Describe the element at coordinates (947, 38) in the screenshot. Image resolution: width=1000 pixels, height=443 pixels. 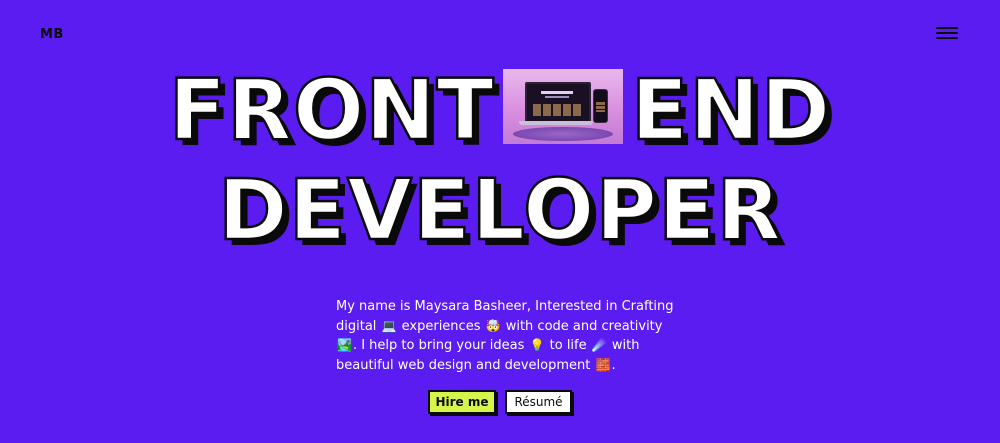
I see `menu-bar-bottom` at that location.